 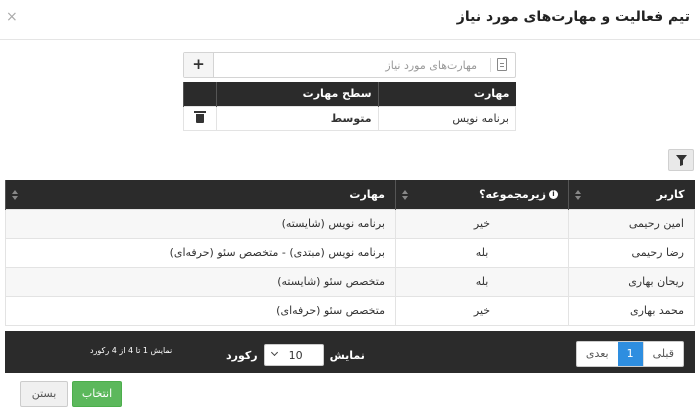 What do you see at coordinates (447, 118) in the screenshot?
I see `skill-cell: برنامه نویس` at bounding box center [447, 118].